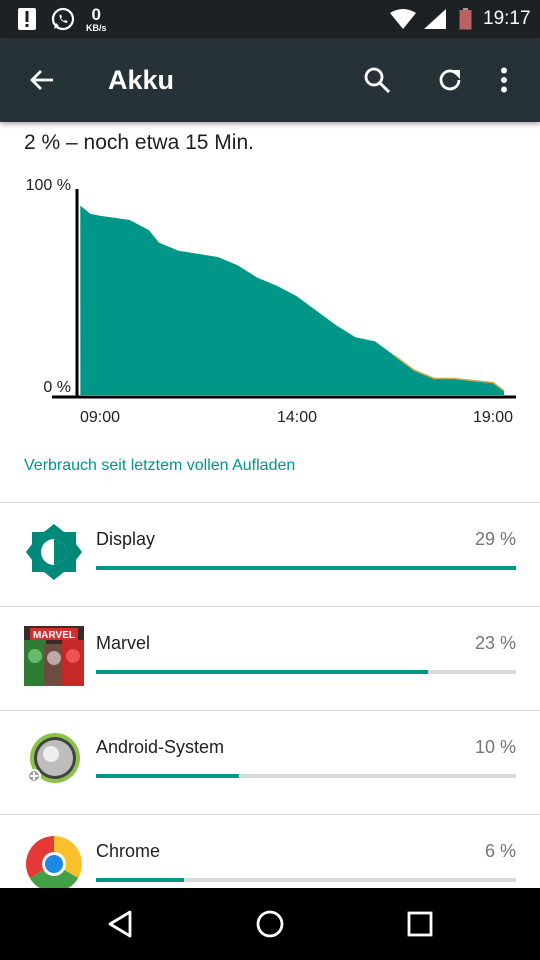 The height and width of the screenshot is (960, 540). I want to click on more-vert-icon, so click(504, 80).